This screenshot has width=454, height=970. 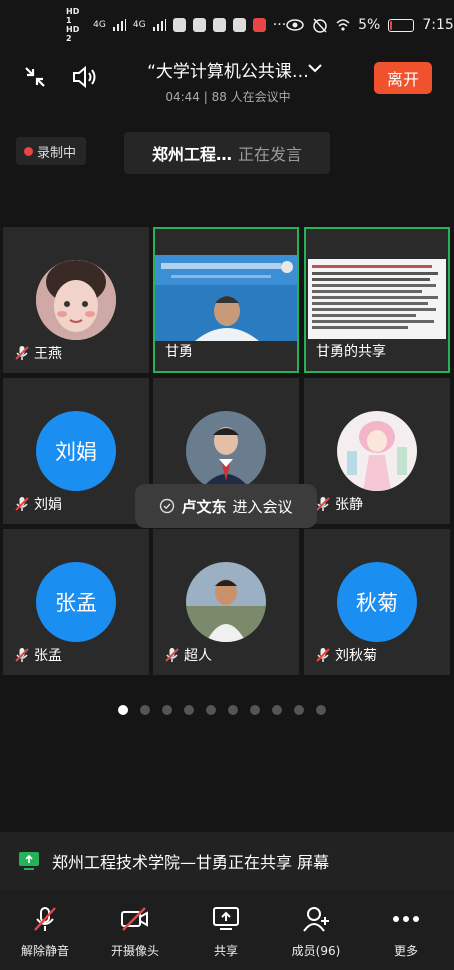 I want to click on tile-label: 甘勇, so click(x=179, y=351).